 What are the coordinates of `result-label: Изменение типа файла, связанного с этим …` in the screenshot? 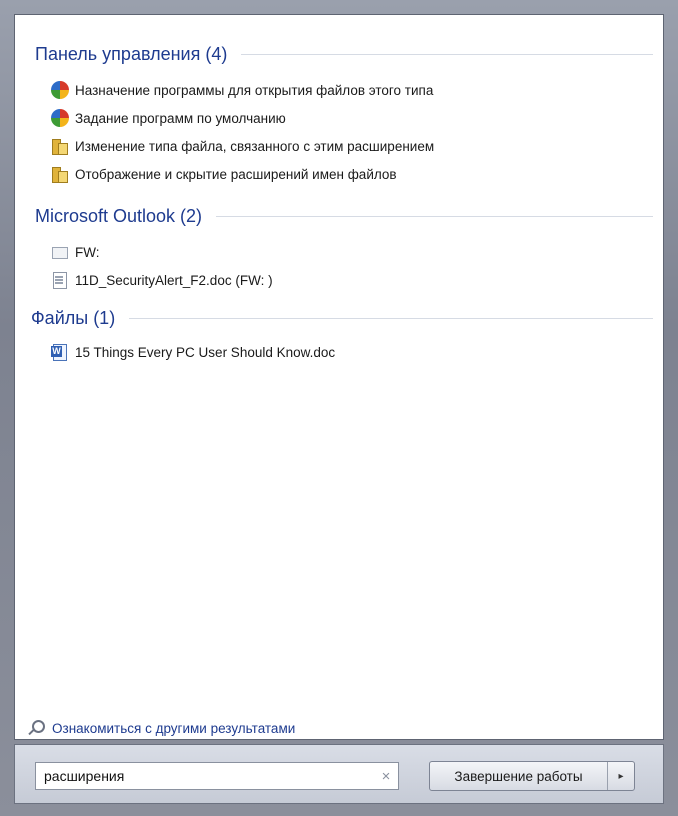 It's located at (255, 146).